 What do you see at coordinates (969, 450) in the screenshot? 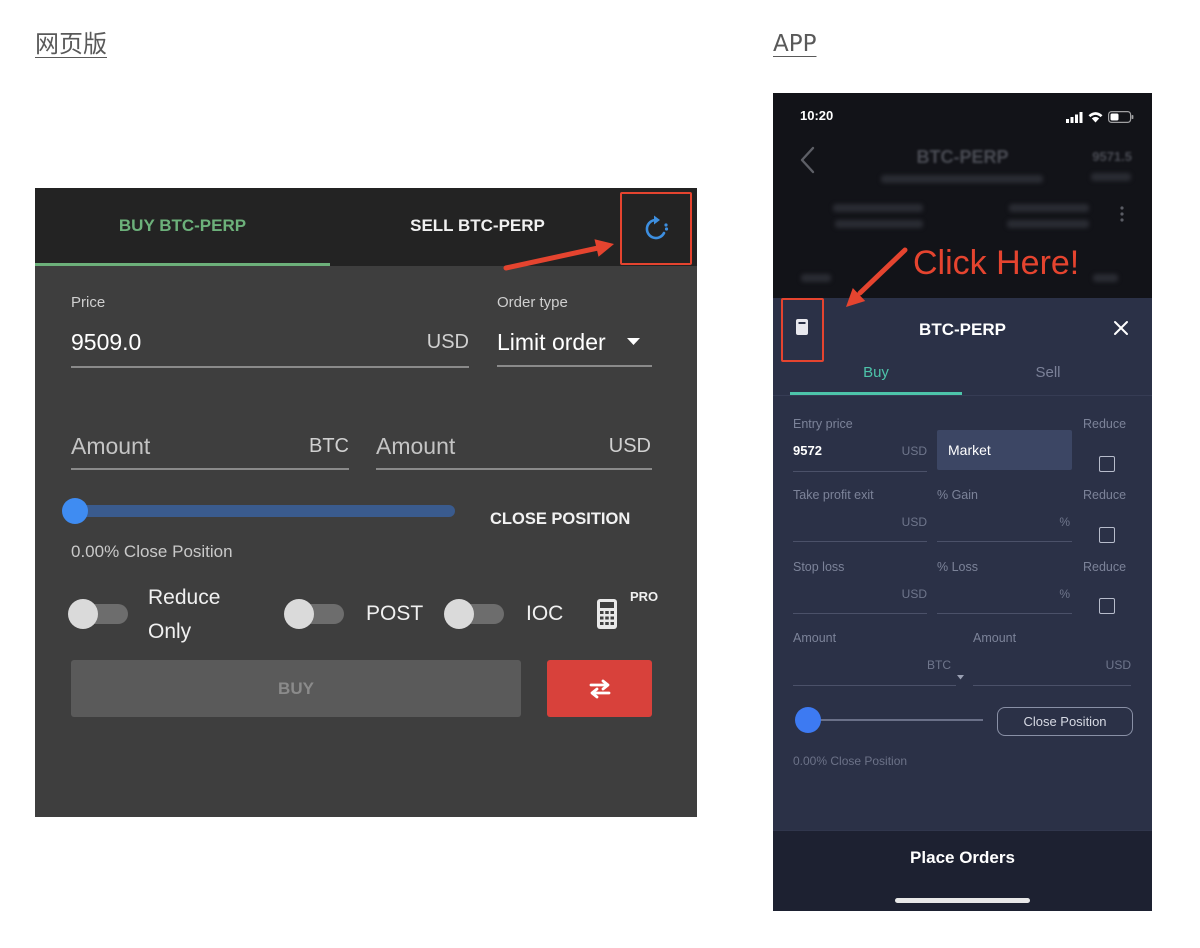
I see `order-type-value: Market` at bounding box center [969, 450].